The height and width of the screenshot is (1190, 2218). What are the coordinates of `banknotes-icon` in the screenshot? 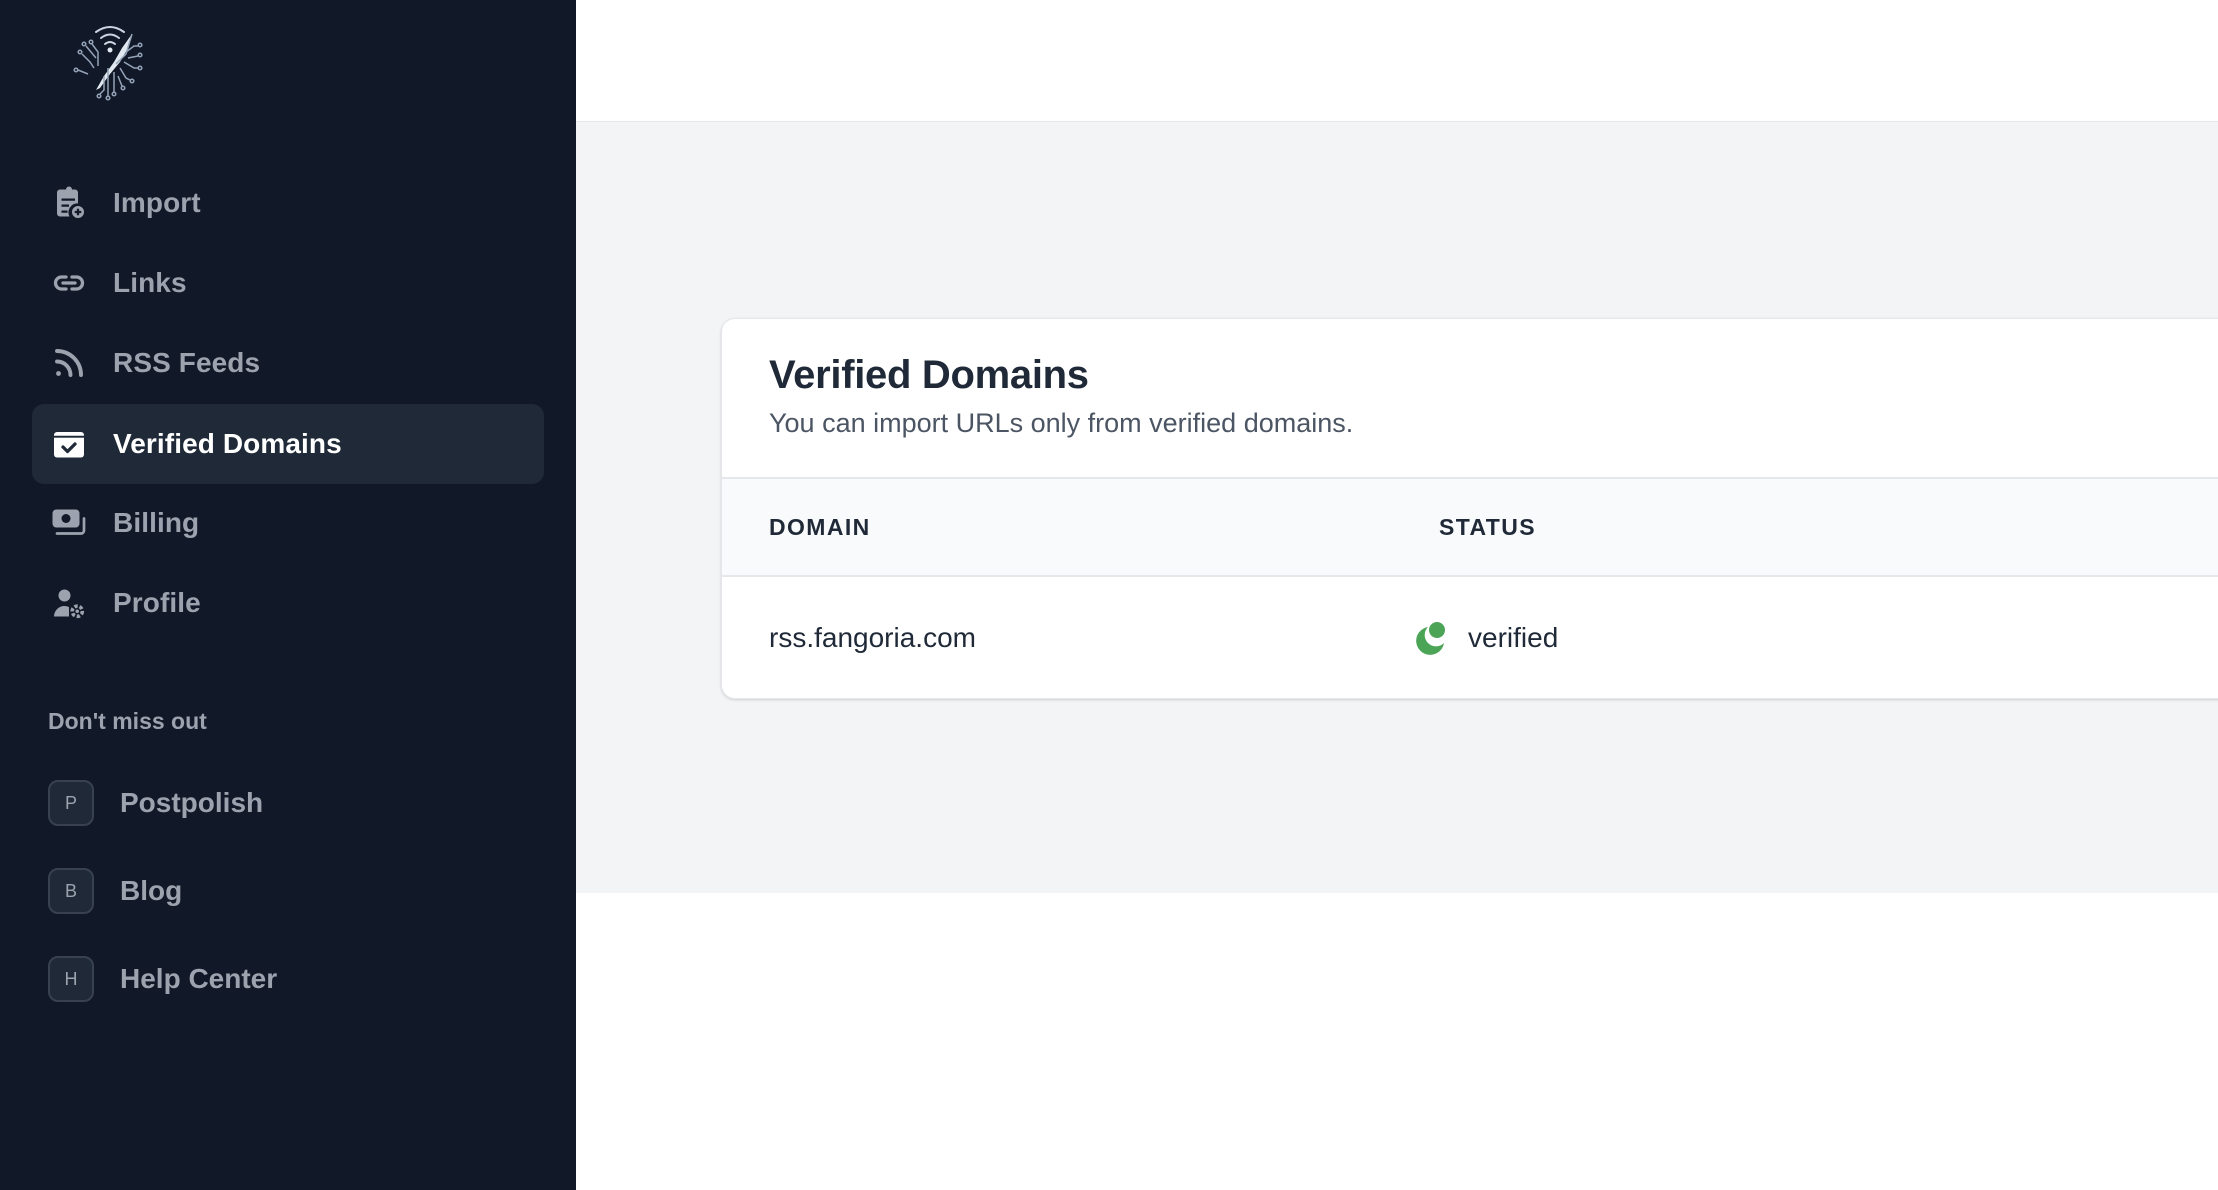 It's located at (69, 523).